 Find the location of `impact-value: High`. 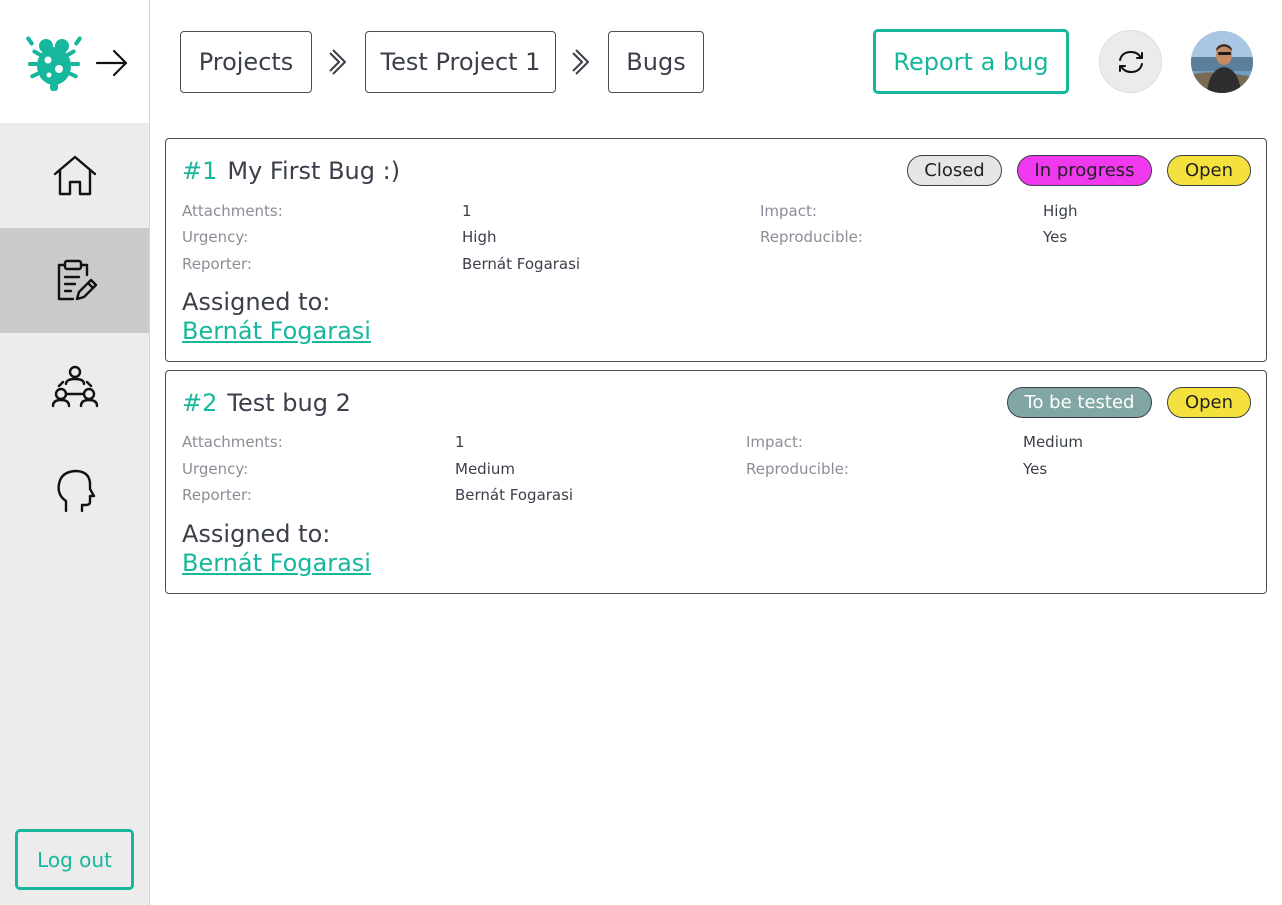

impact-value: High is located at coordinates (1060, 211).